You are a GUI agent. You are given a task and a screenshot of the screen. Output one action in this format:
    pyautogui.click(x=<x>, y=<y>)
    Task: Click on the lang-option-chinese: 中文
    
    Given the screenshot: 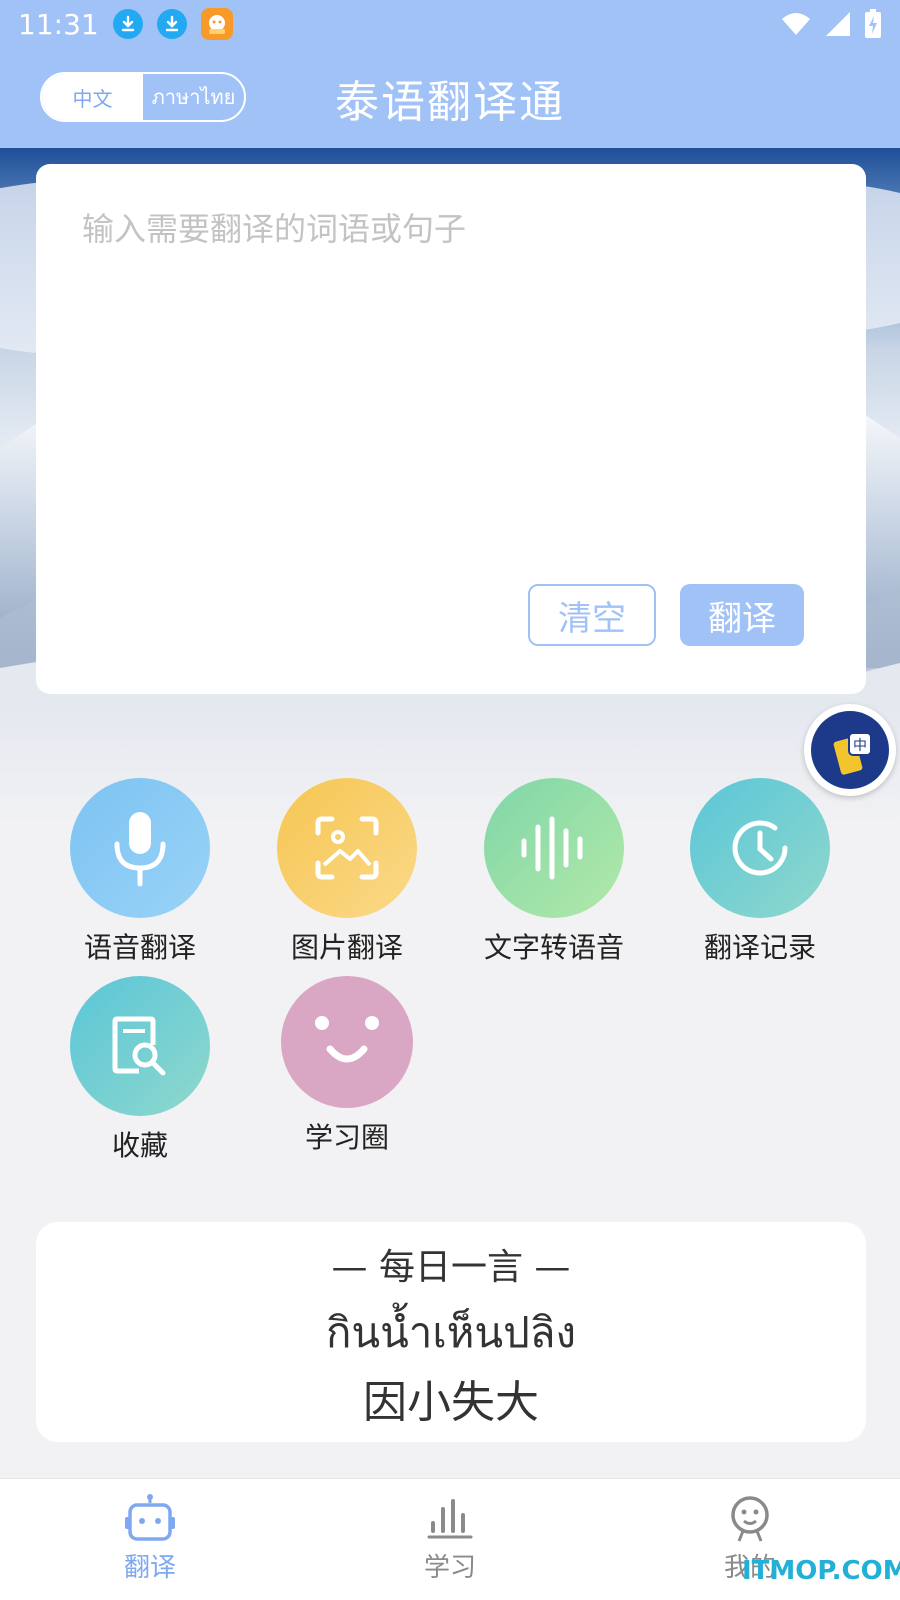 What is the action you would take?
    pyautogui.click(x=92, y=97)
    